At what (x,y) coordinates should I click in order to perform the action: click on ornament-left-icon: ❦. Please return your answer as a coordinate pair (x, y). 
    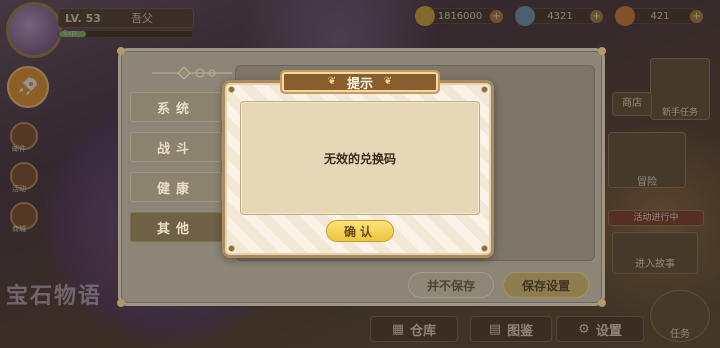
    Looking at the image, I should click on (332, 81).